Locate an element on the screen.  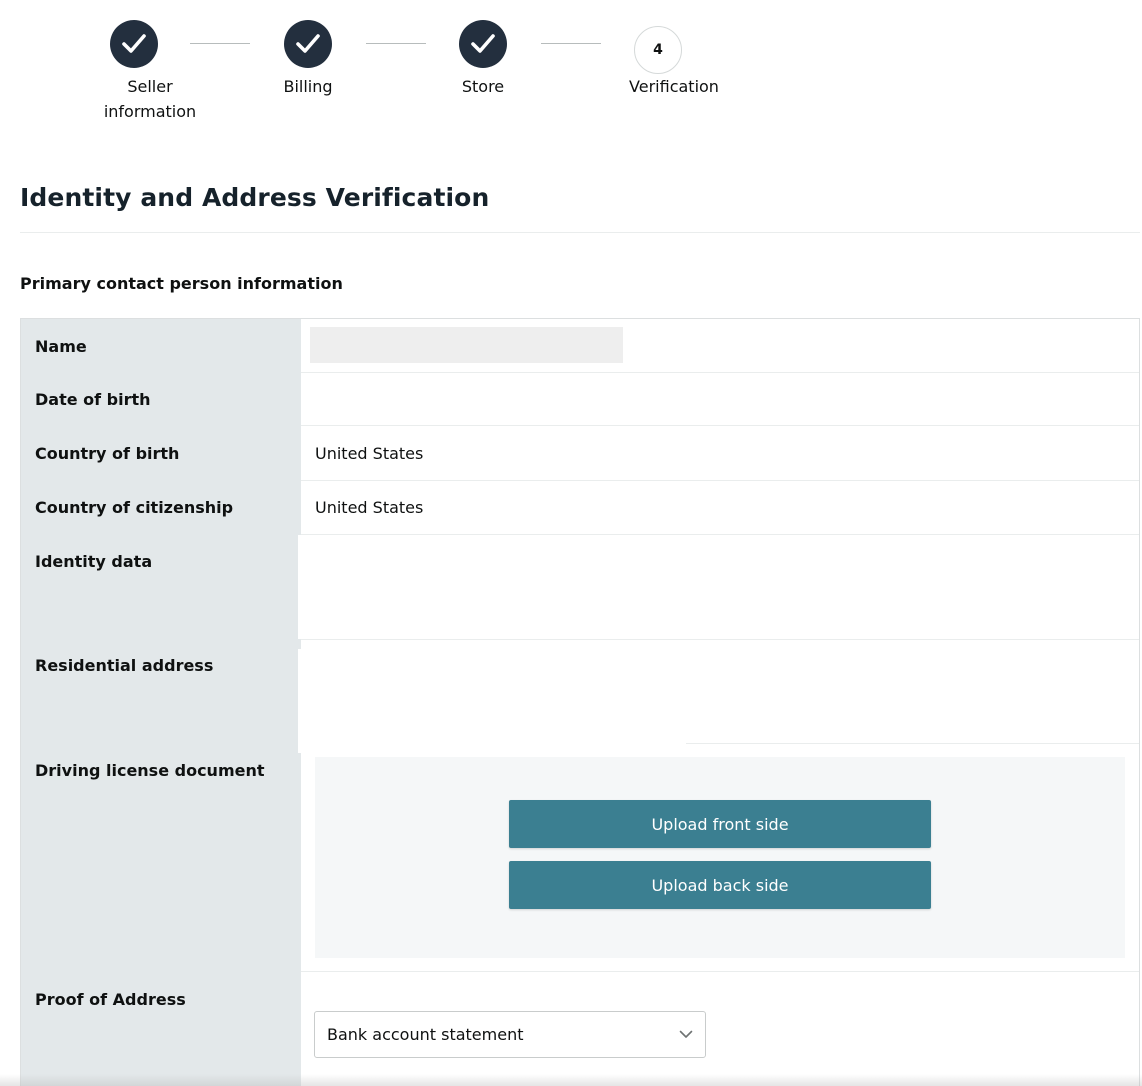
step-1-label-line-2: information is located at coordinates (150, 111).